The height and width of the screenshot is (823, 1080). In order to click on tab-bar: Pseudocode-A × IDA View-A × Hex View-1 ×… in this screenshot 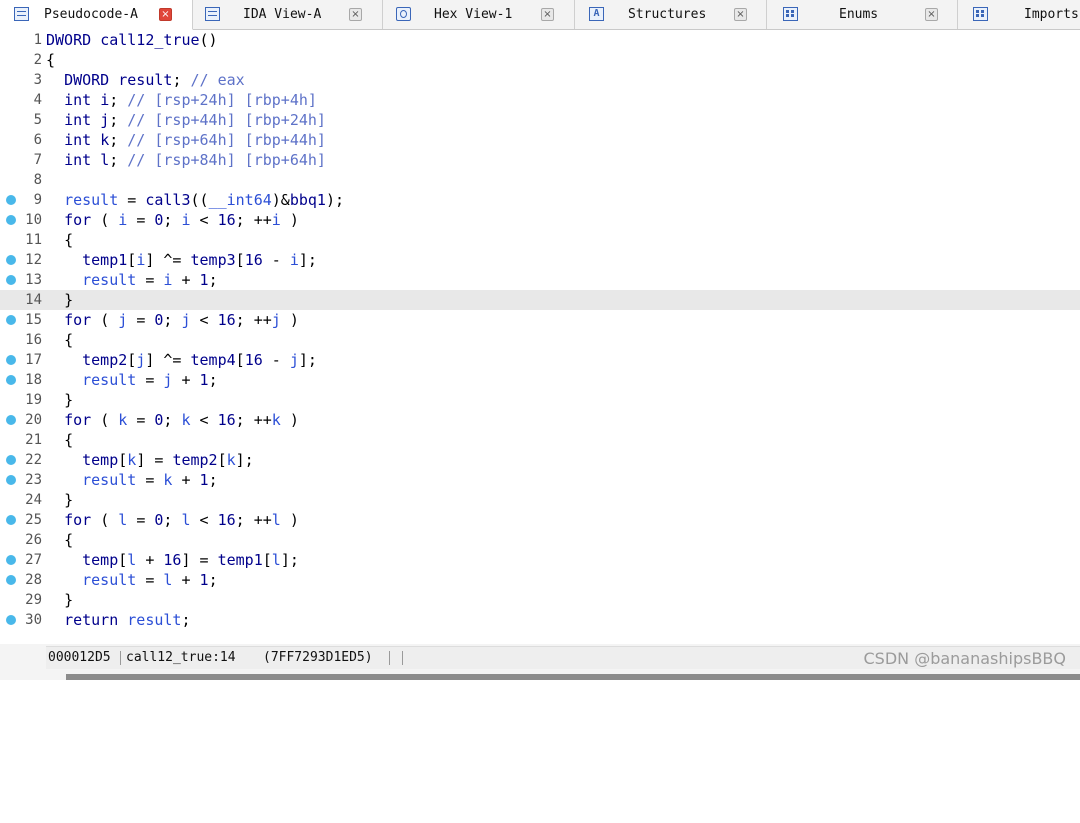, I will do `click(540, 15)`.